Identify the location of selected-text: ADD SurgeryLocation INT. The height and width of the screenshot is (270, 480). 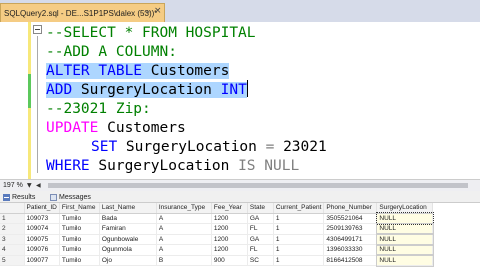
(146, 90).